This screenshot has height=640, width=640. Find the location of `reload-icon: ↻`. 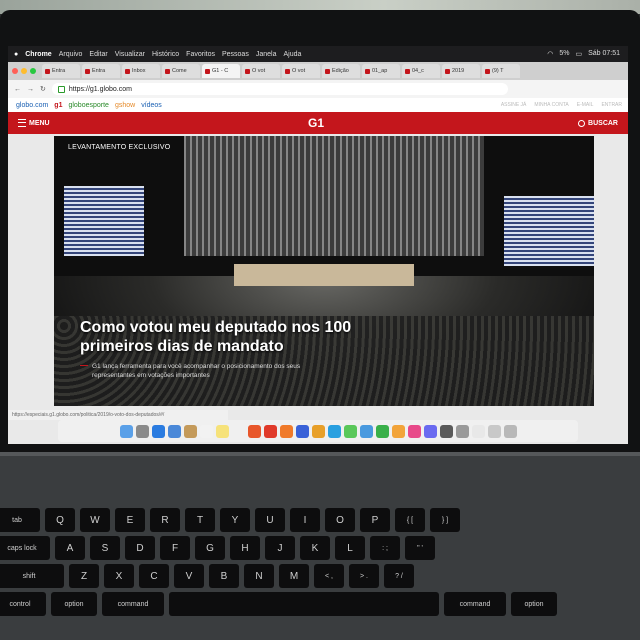

reload-icon: ↻ is located at coordinates (43, 89).